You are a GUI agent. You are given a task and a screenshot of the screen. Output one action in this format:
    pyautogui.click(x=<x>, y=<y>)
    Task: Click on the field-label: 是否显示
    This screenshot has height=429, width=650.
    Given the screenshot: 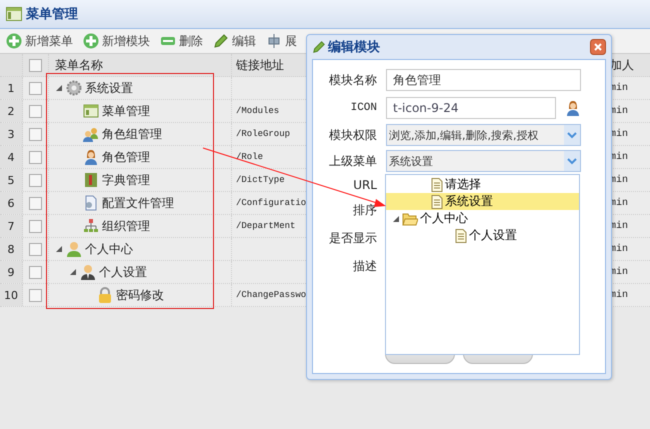 What is the action you would take?
    pyautogui.click(x=353, y=238)
    